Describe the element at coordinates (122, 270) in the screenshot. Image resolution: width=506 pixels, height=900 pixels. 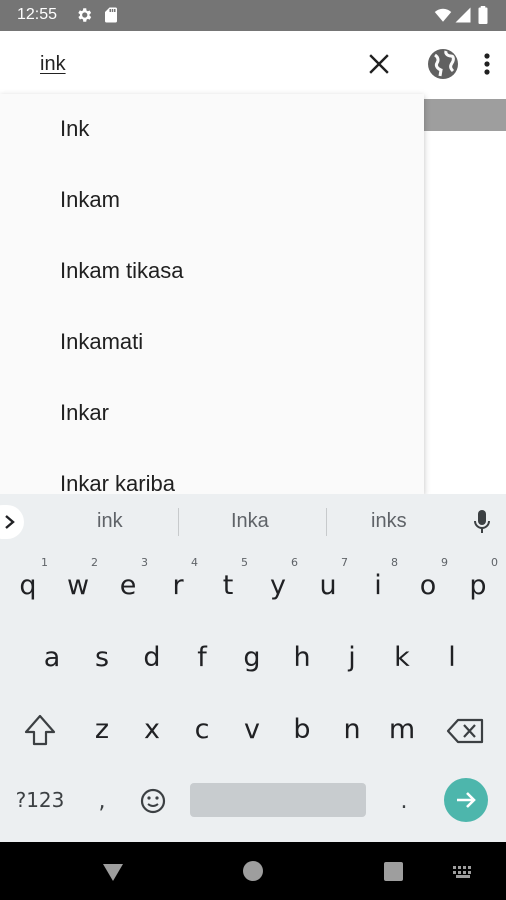
I see `suggestion-label: Inkam tikasa` at that location.